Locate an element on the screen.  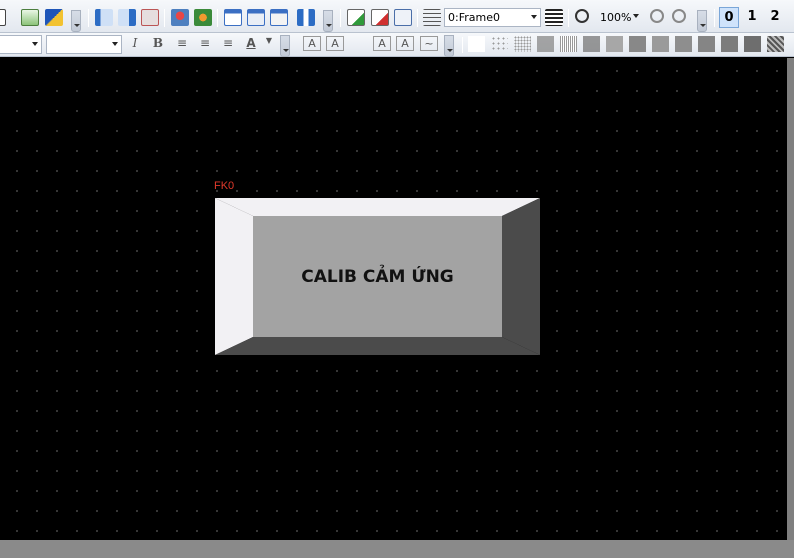
frame-select: 0:Frame0 is located at coordinates (492, 17).